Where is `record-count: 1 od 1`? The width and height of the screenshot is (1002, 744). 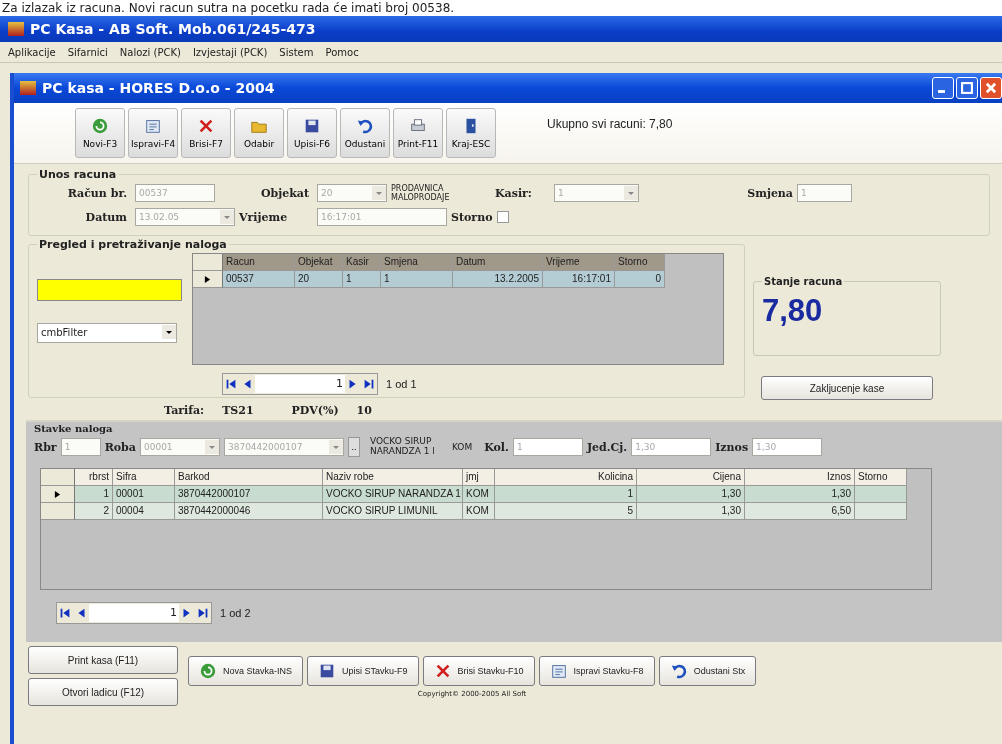
record-count: 1 od 1 is located at coordinates (401, 384).